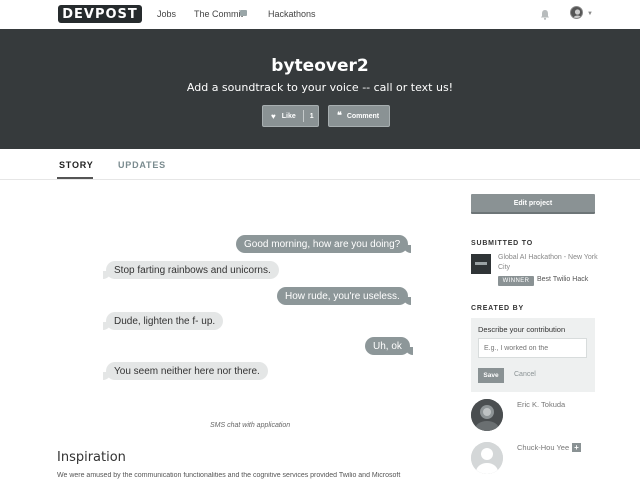  What do you see at coordinates (320, 14) in the screenshot?
I see `top-navigation: DEVPOST Jobs The Commit Hackathons ▼` at bounding box center [320, 14].